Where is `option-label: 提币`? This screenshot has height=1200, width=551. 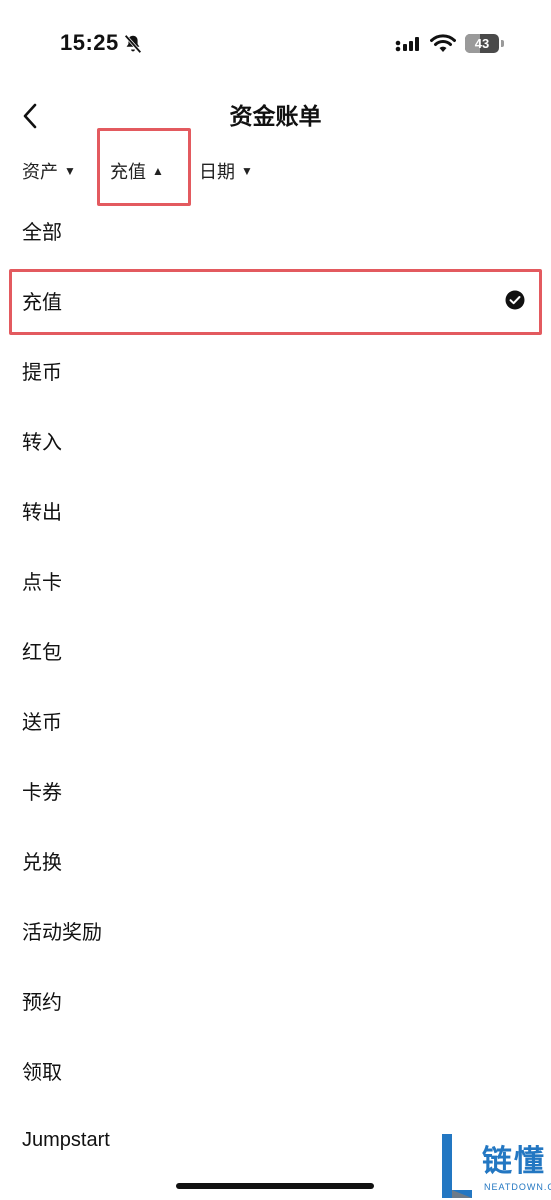 option-label: 提币 is located at coordinates (42, 372).